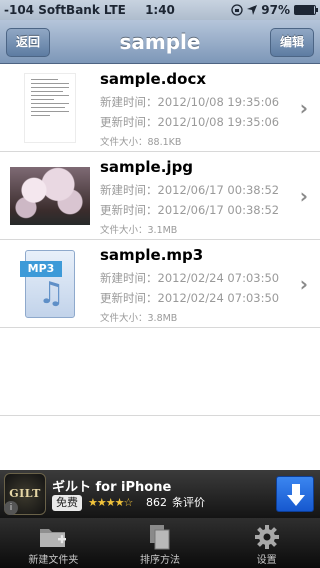 The height and width of the screenshot is (568, 320). I want to click on updated-time: 更新时间：2012/10/08 19:35:06, so click(190, 122).